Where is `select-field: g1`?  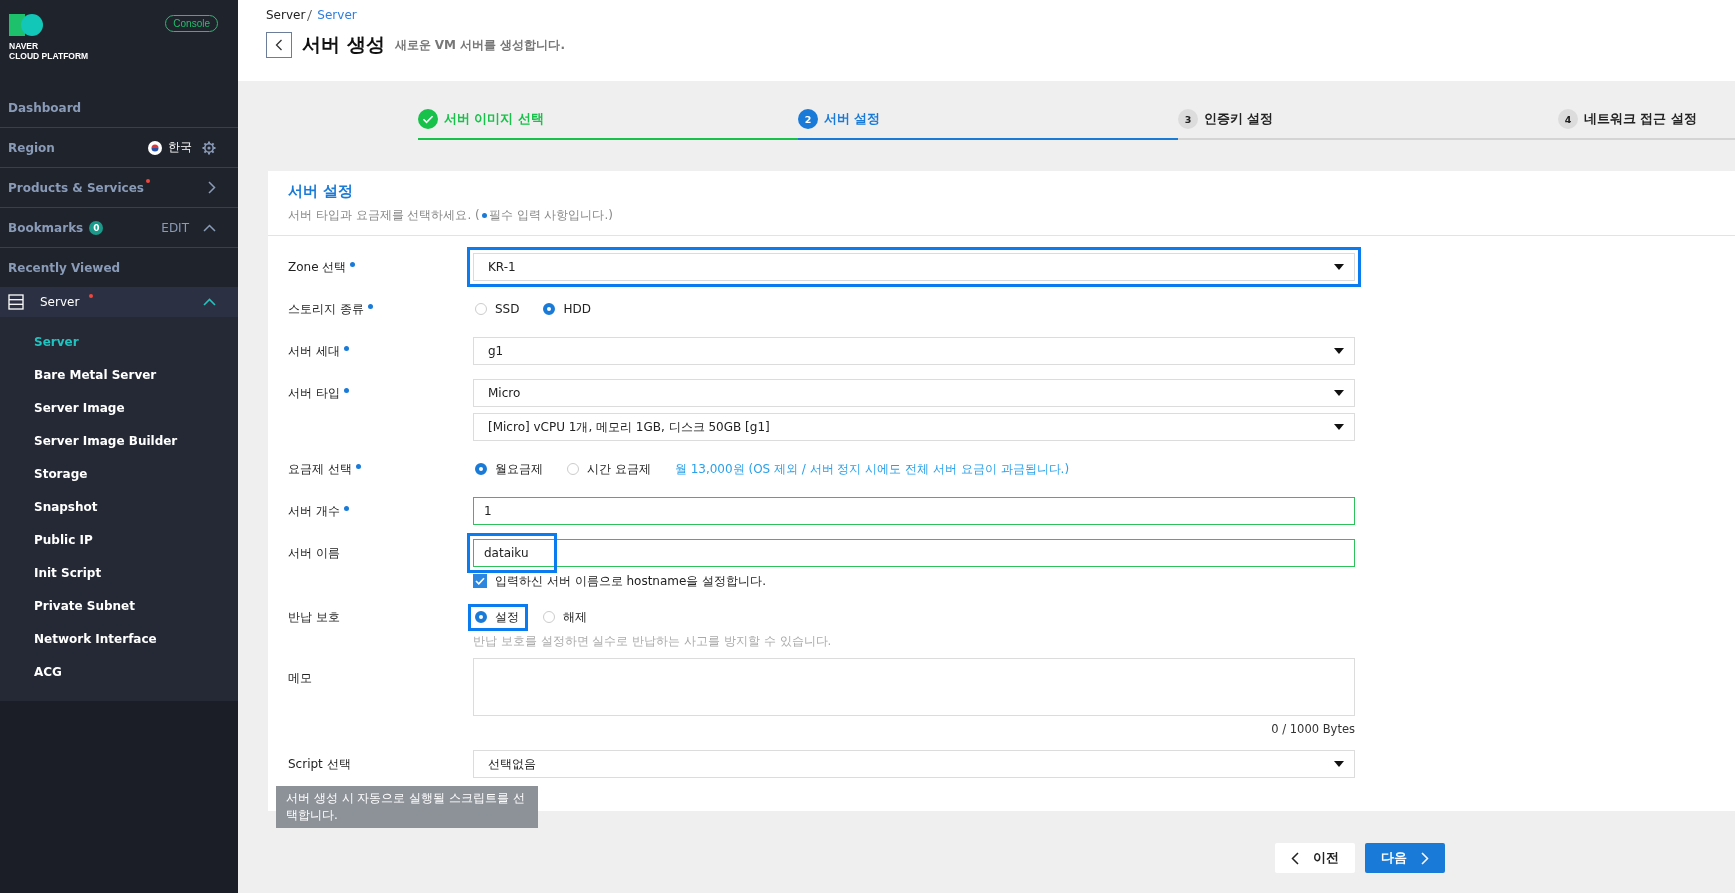 select-field: g1 is located at coordinates (914, 351).